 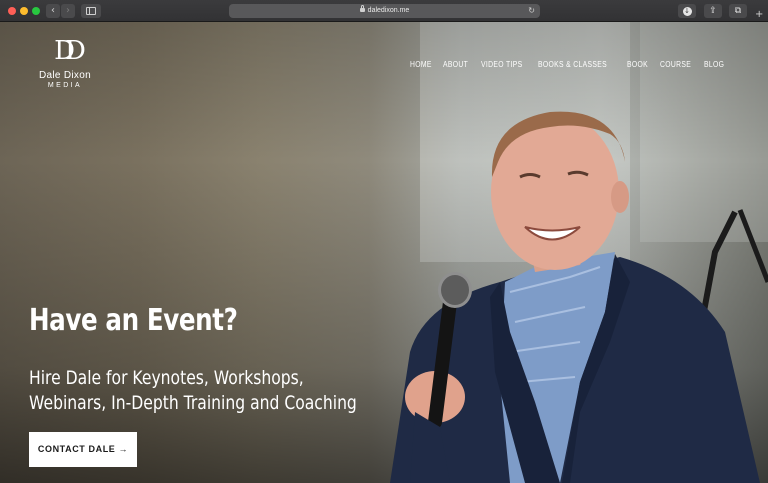 What do you see at coordinates (675, 64) in the screenshot?
I see `nav-course: COURSE` at bounding box center [675, 64].